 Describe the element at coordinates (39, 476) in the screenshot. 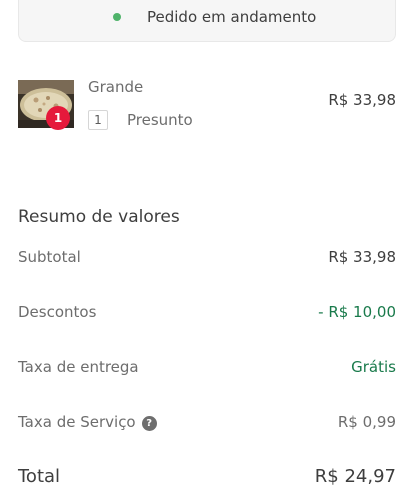

I see `total-label: Total` at that location.